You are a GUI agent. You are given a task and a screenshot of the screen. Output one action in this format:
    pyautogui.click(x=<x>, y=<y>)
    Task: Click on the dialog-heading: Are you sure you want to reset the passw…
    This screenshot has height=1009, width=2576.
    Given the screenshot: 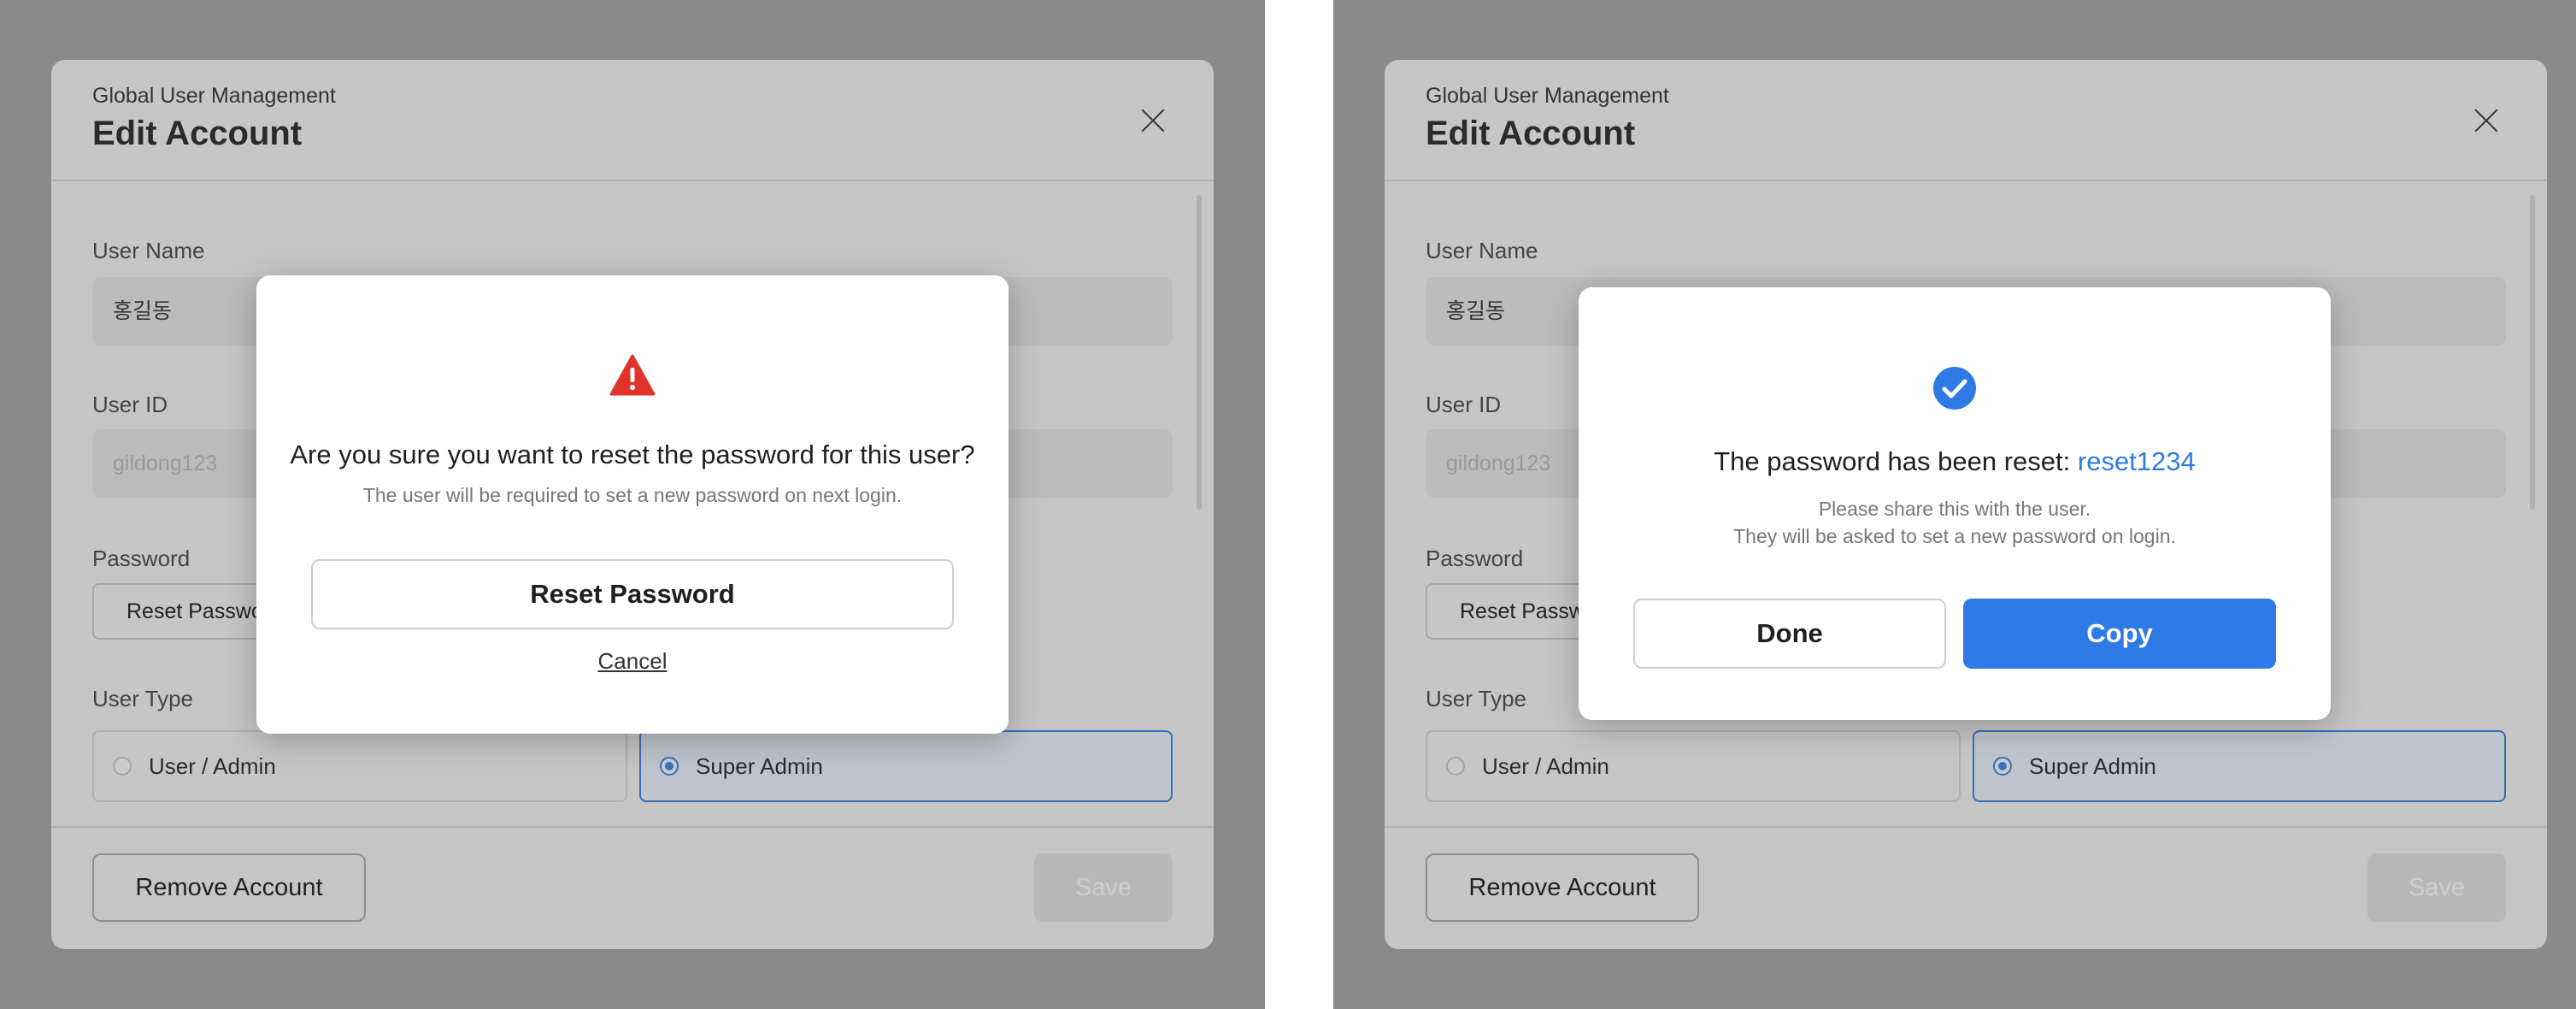 What is the action you would take?
    pyautogui.click(x=632, y=454)
    